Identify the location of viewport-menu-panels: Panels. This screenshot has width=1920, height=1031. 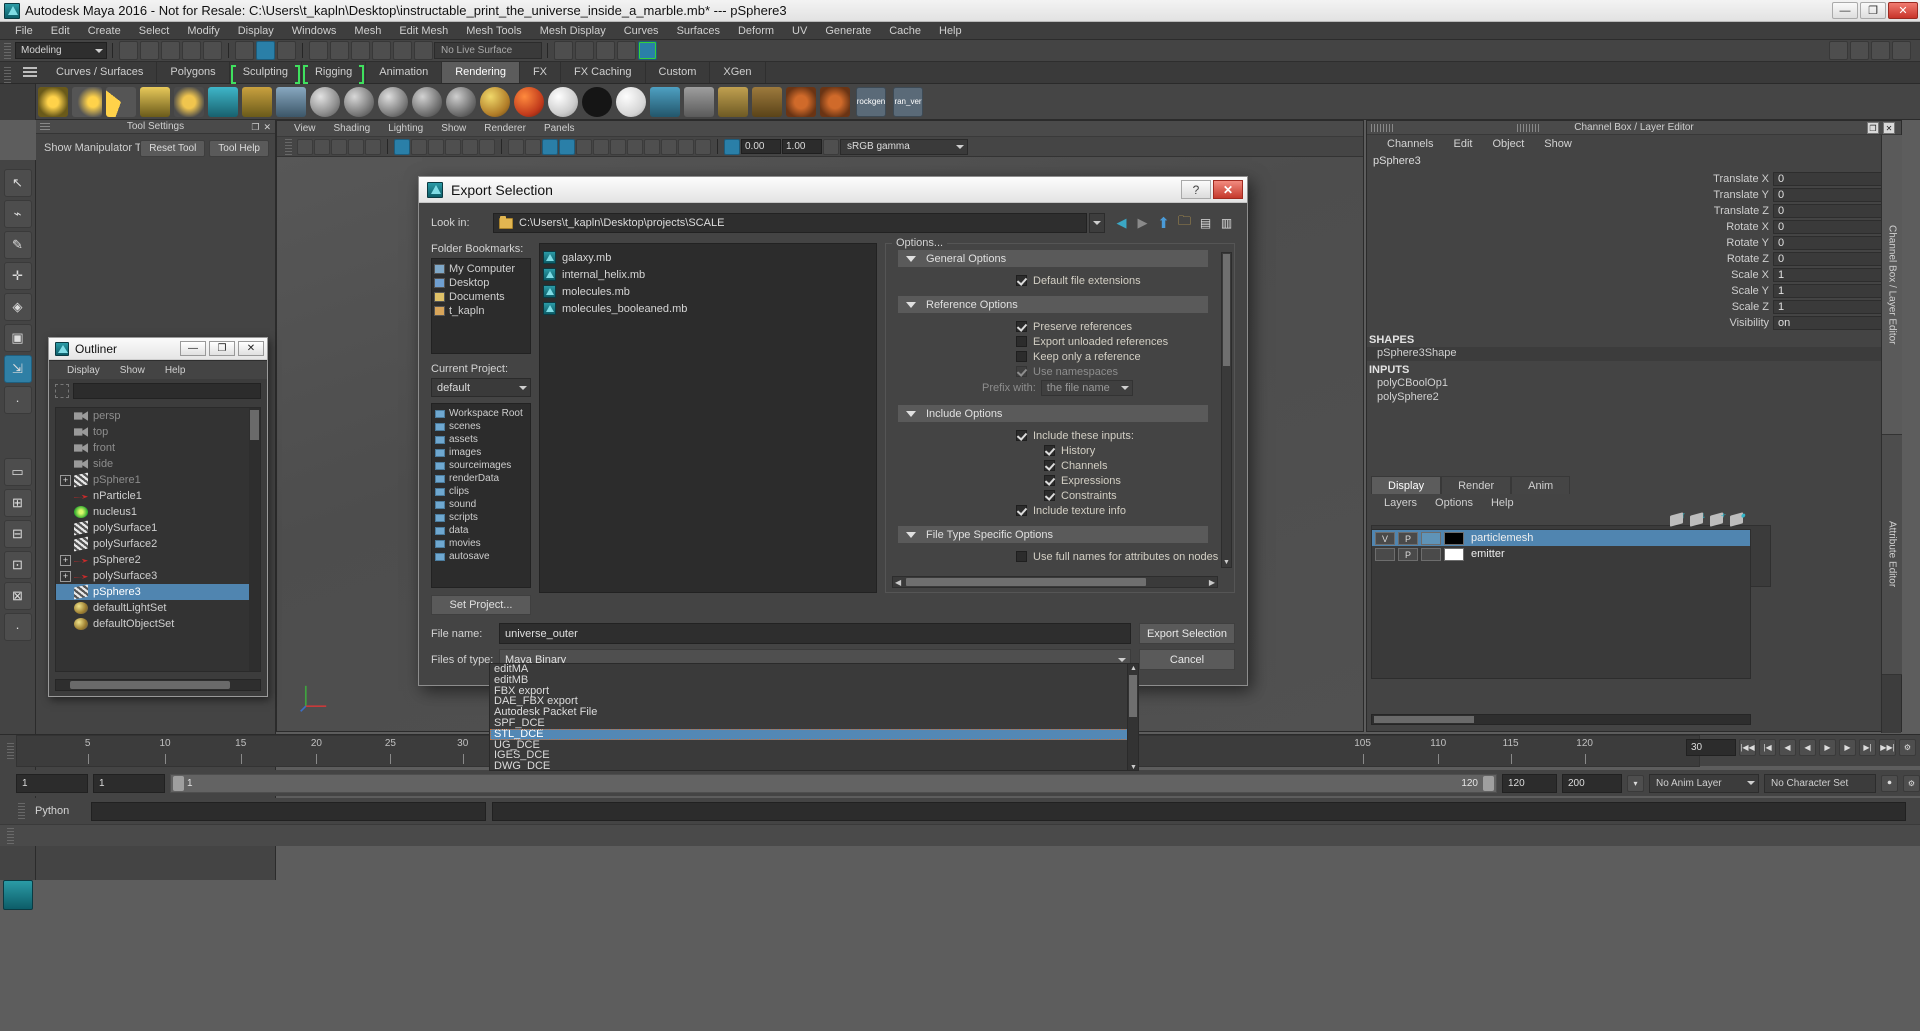
(559, 128).